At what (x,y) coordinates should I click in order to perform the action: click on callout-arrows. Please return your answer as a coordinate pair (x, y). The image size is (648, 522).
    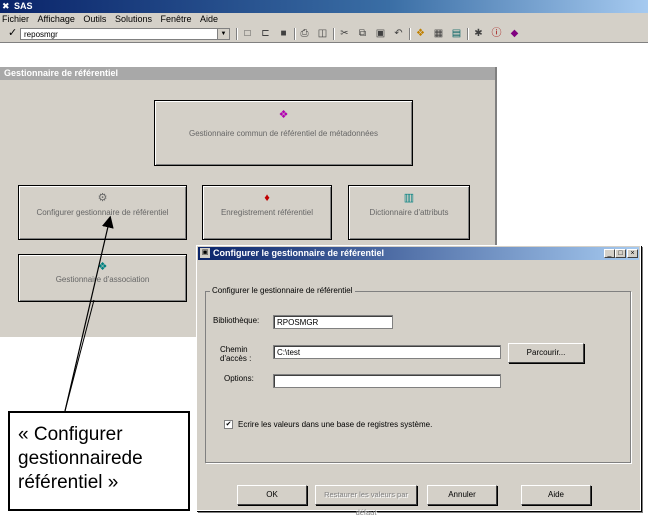
    Looking at the image, I should click on (89, 313).